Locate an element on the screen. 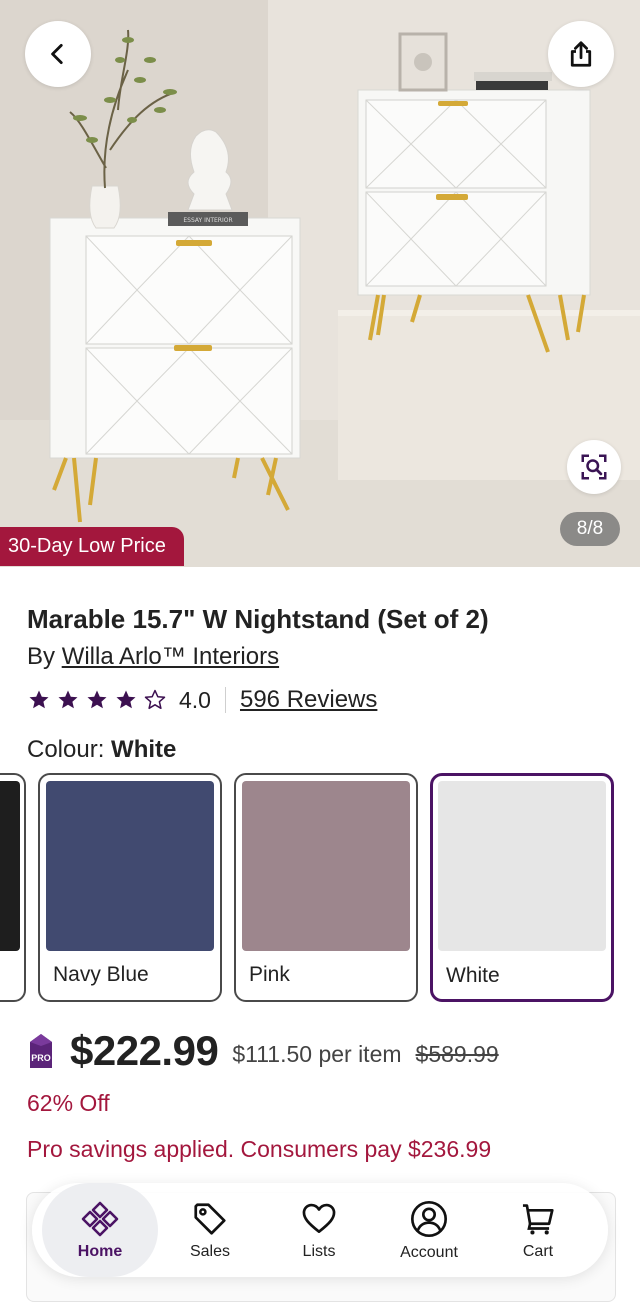  swatch-label: Navy Blue is located at coordinates (101, 974).